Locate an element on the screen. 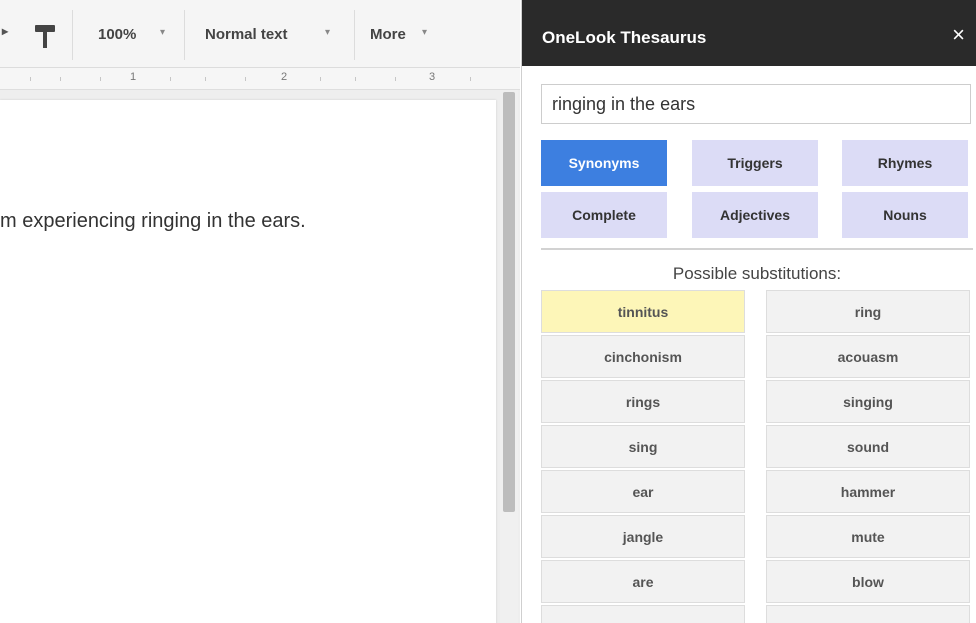 This screenshot has height=623, width=976. list-item: rings is located at coordinates (643, 401).